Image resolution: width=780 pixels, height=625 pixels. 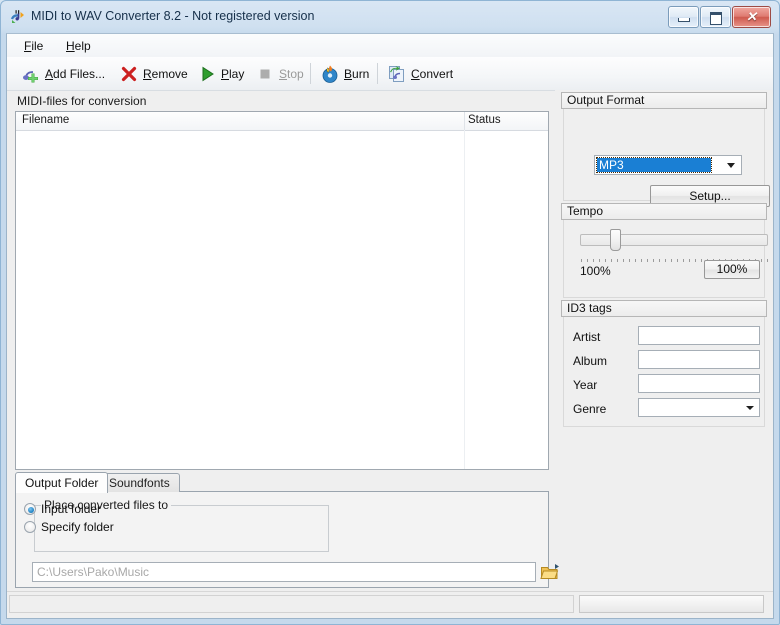 What do you see at coordinates (595, 271) in the screenshot?
I see `tempo-value-label: 100%` at bounding box center [595, 271].